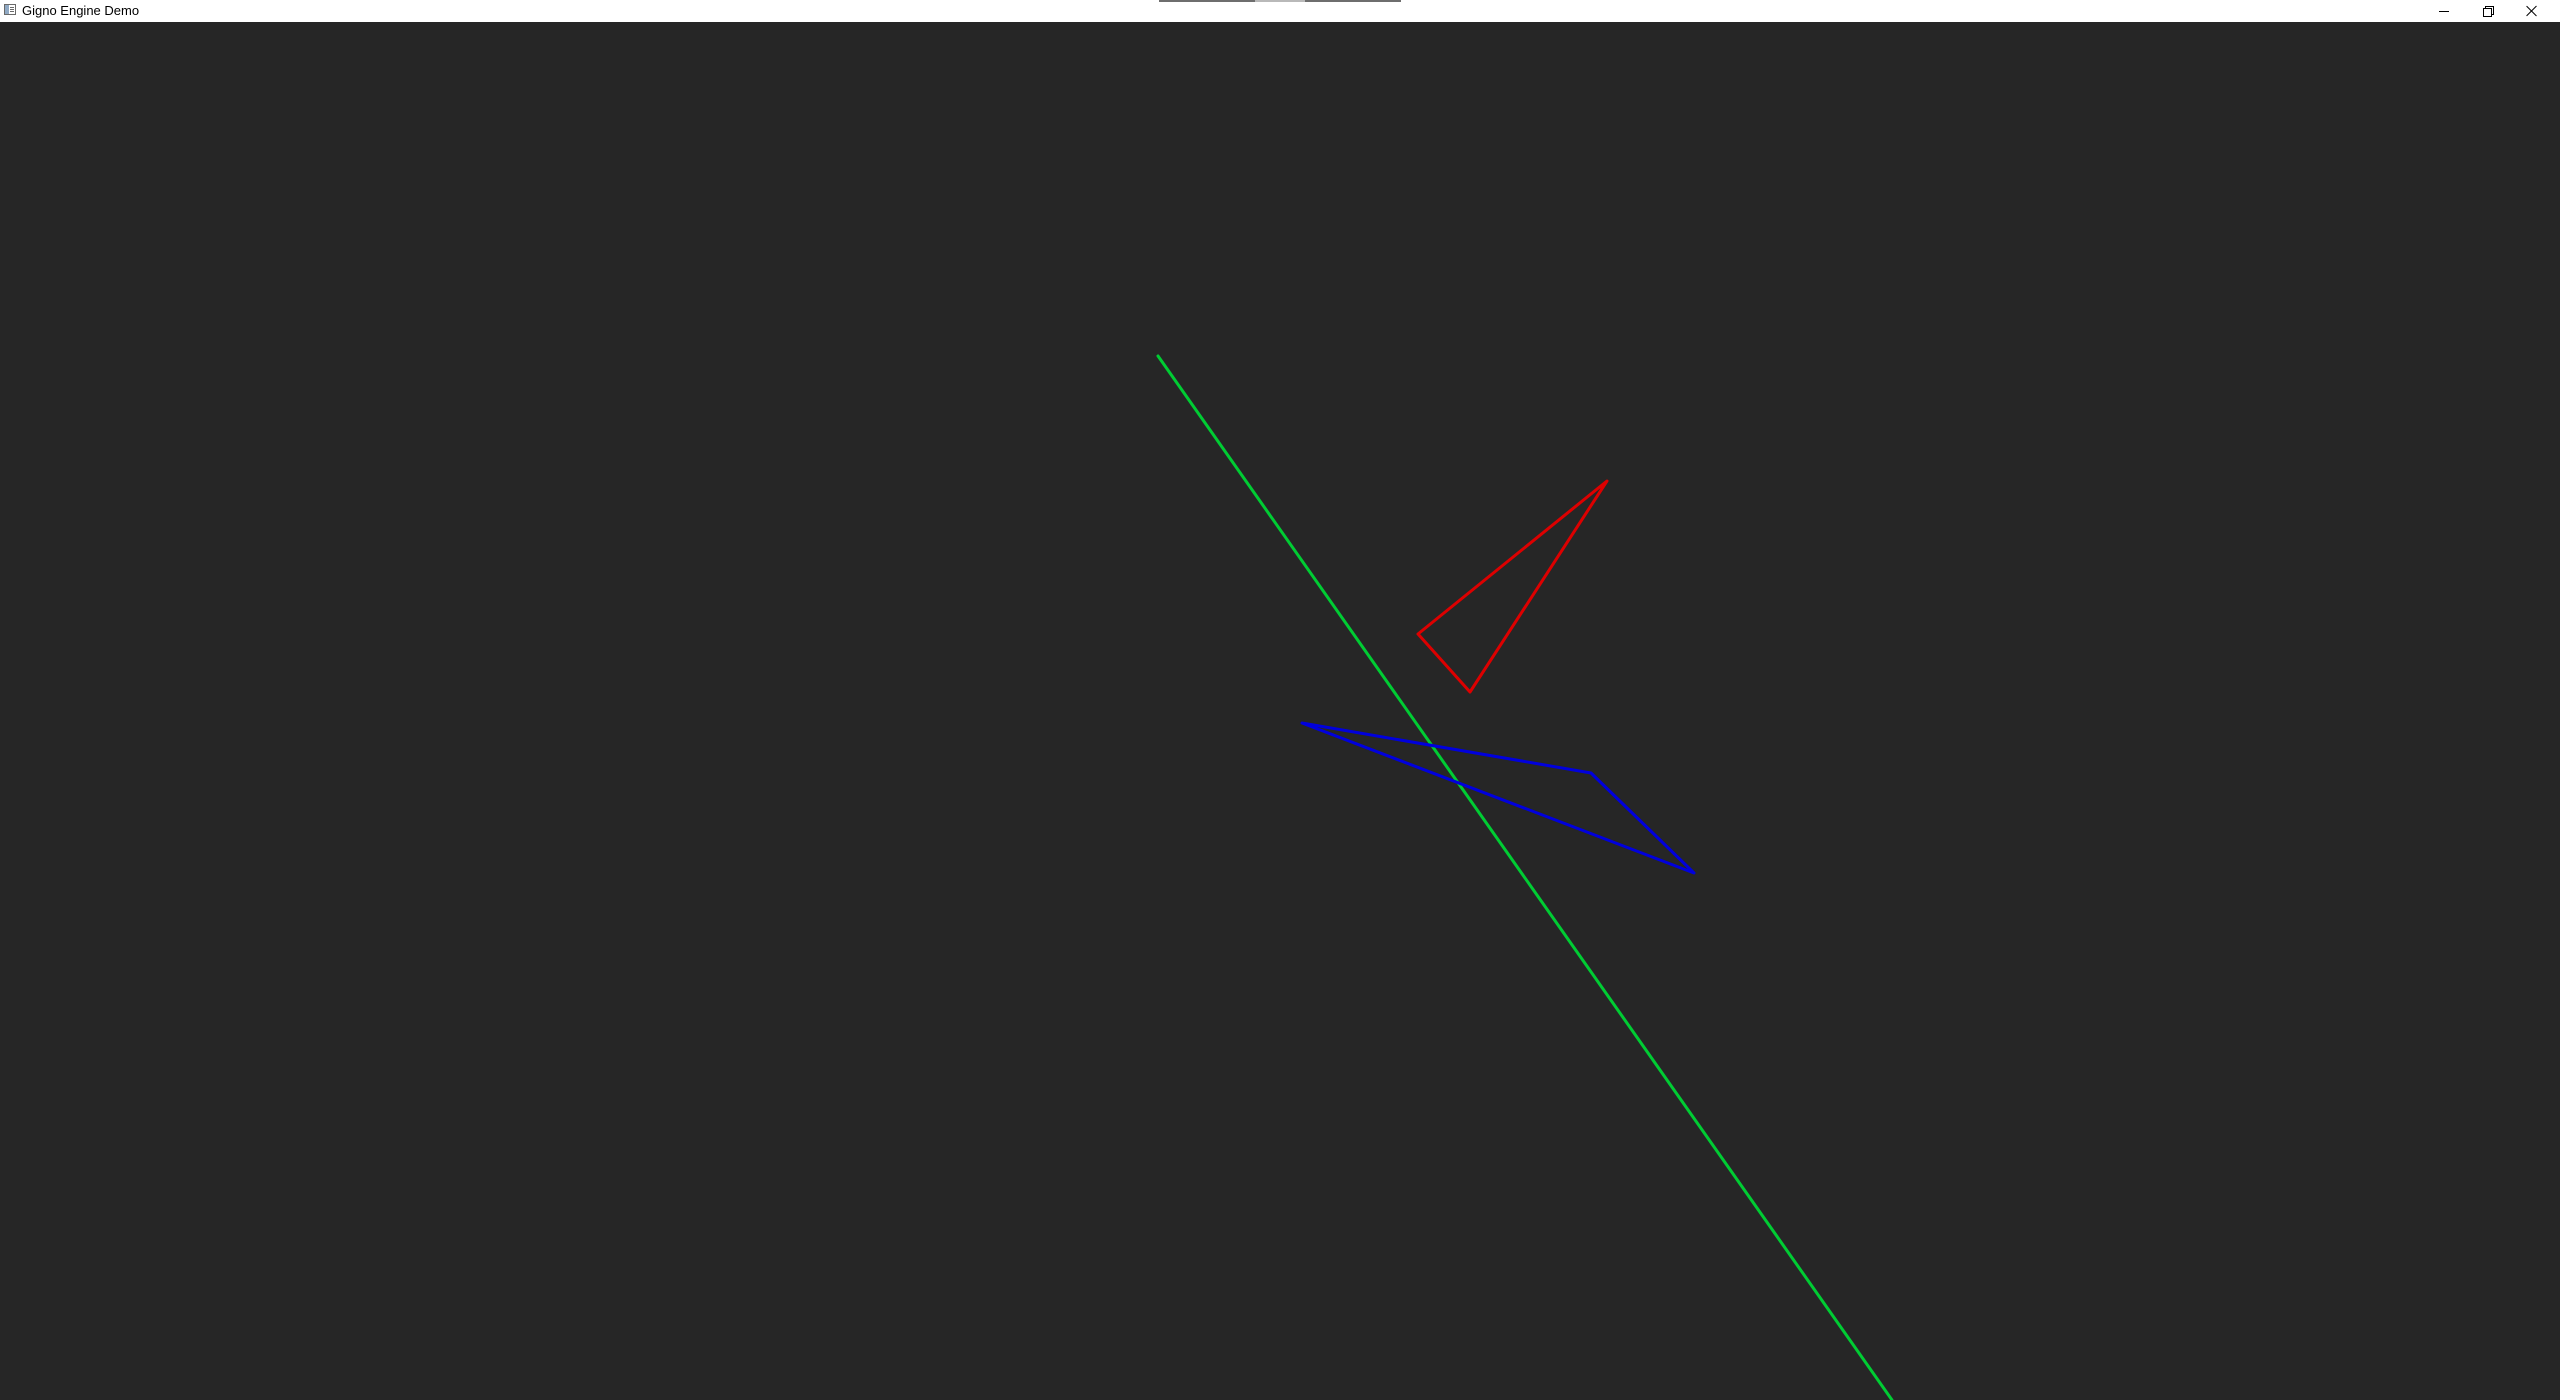 This screenshot has height=1400, width=2560. What do you see at coordinates (10, 9) in the screenshot?
I see `app-window-icon` at bounding box center [10, 9].